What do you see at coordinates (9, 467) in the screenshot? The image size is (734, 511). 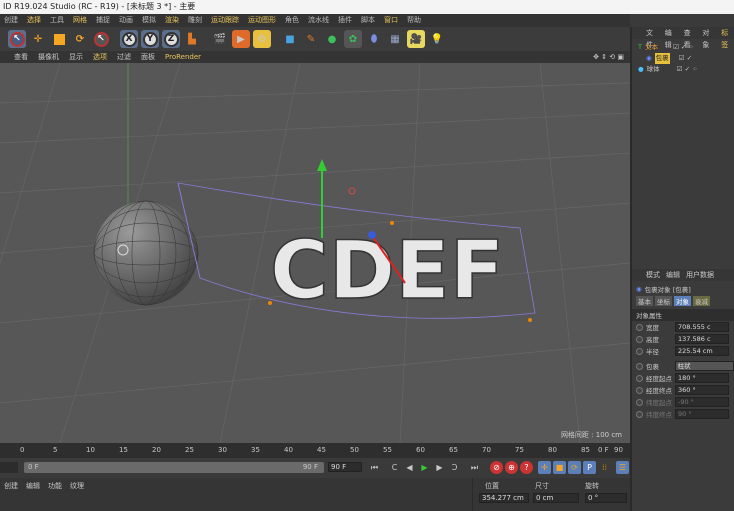 I see `current-frame-field` at bounding box center [9, 467].